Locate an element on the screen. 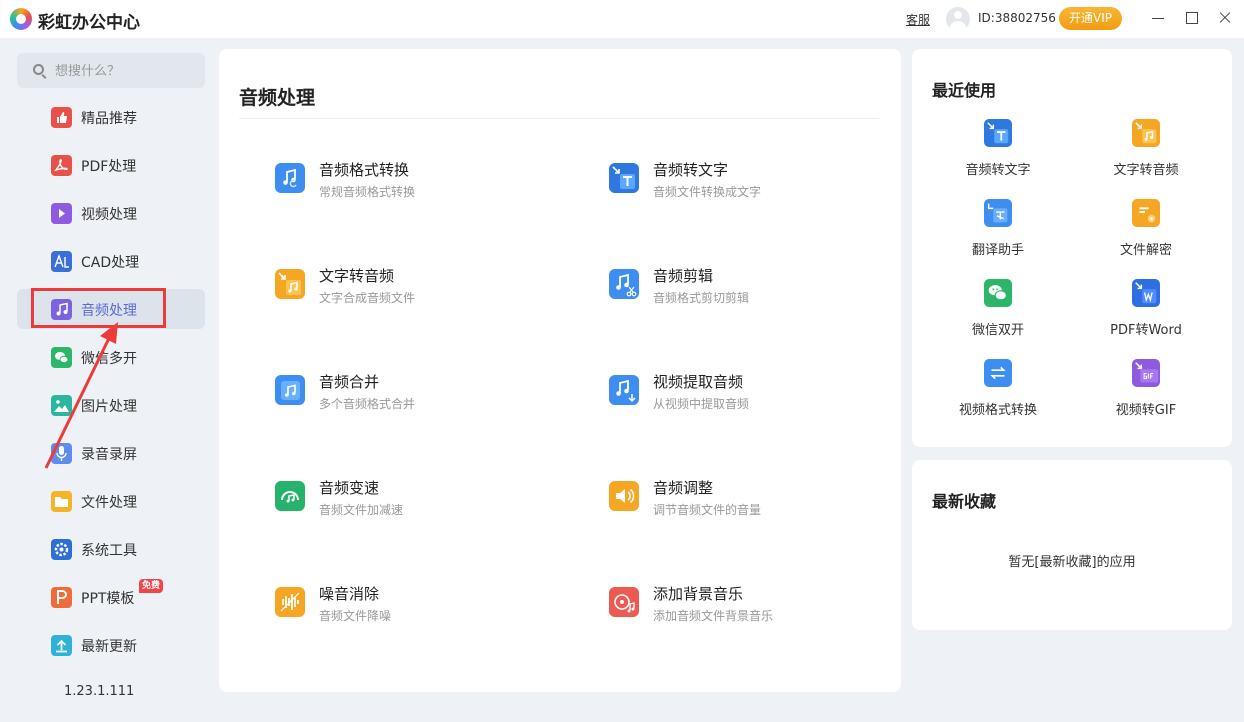  feature-subtitle: 音频格式剪切剪辑 is located at coordinates (701, 298).